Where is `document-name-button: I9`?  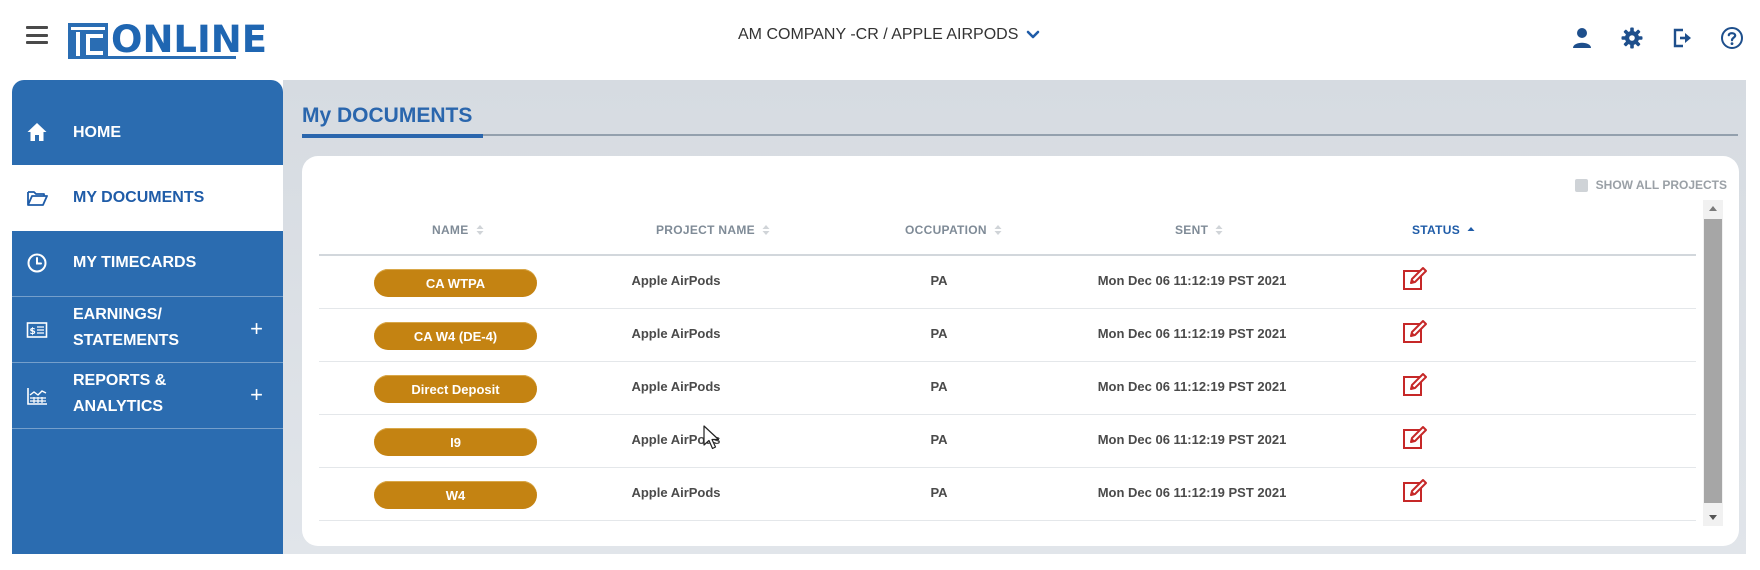 document-name-button: I9 is located at coordinates (455, 442).